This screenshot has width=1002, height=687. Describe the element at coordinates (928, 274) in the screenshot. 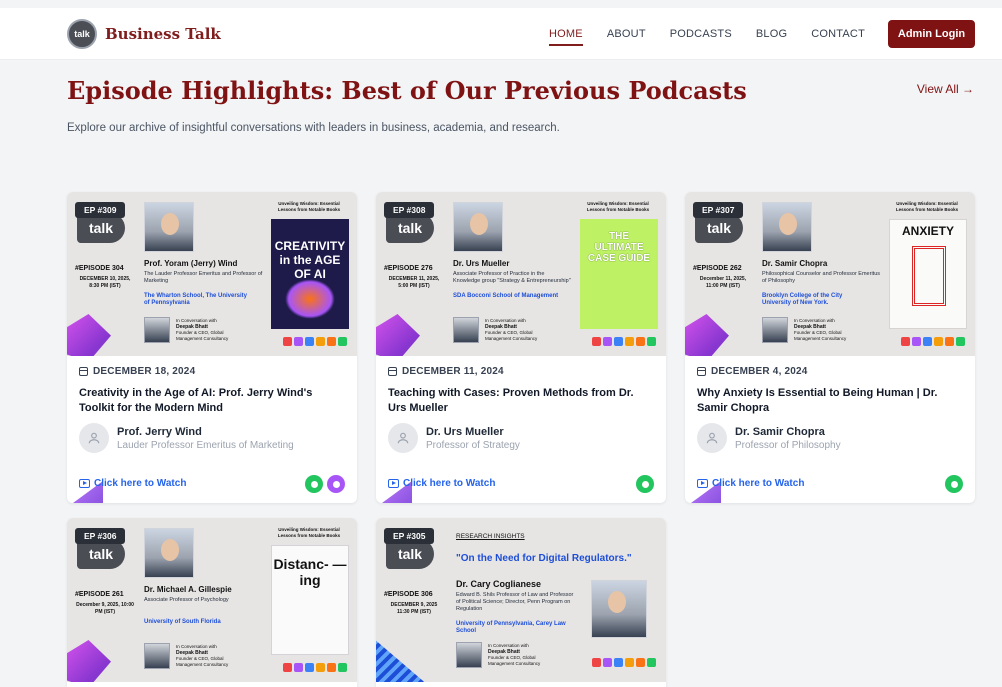

I see `book-cover: ANXIETY` at that location.